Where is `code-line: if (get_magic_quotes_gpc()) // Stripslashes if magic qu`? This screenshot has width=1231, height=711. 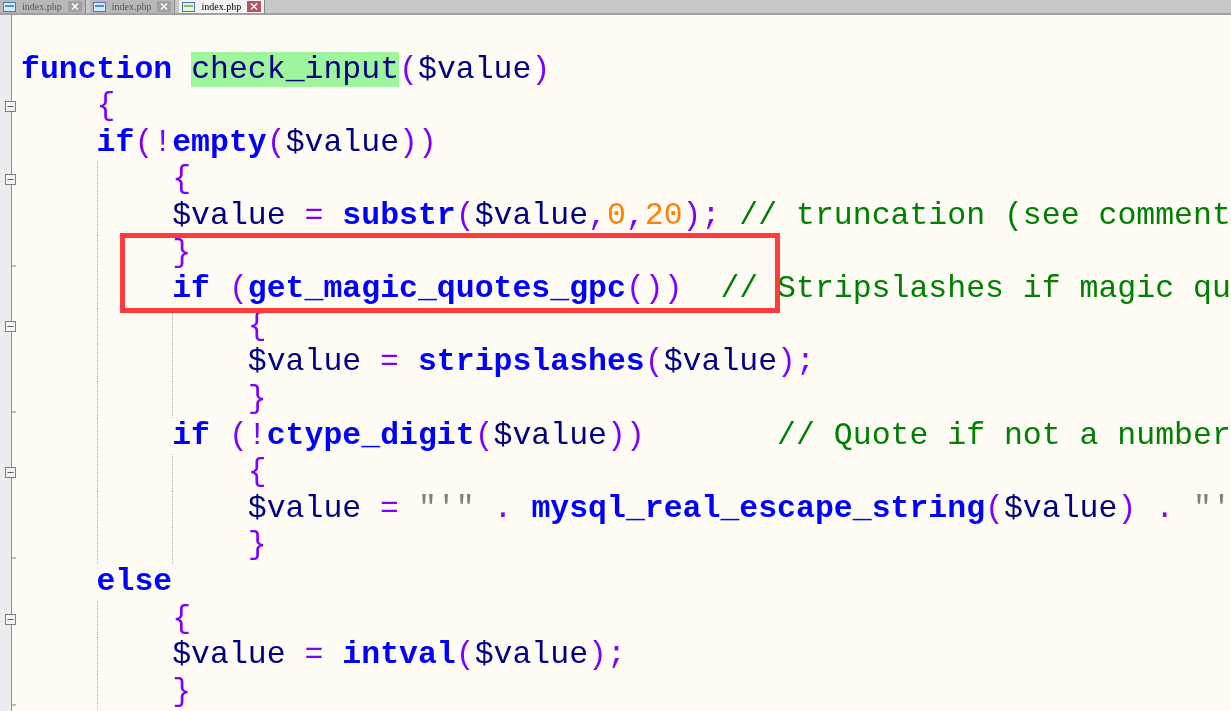
code-line: if (get_magic_quotes_gpc()) // Stripslashes if magic qu is located at coordinates (701, 289).